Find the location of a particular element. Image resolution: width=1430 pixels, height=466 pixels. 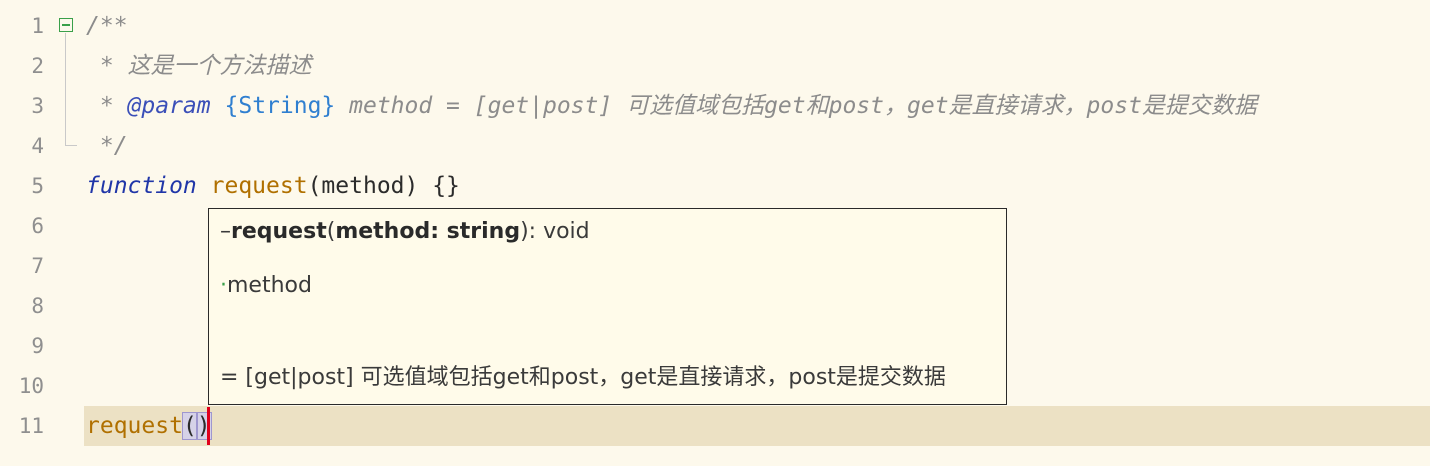

function-params: (method) {} is located at coordinates (383, 186).